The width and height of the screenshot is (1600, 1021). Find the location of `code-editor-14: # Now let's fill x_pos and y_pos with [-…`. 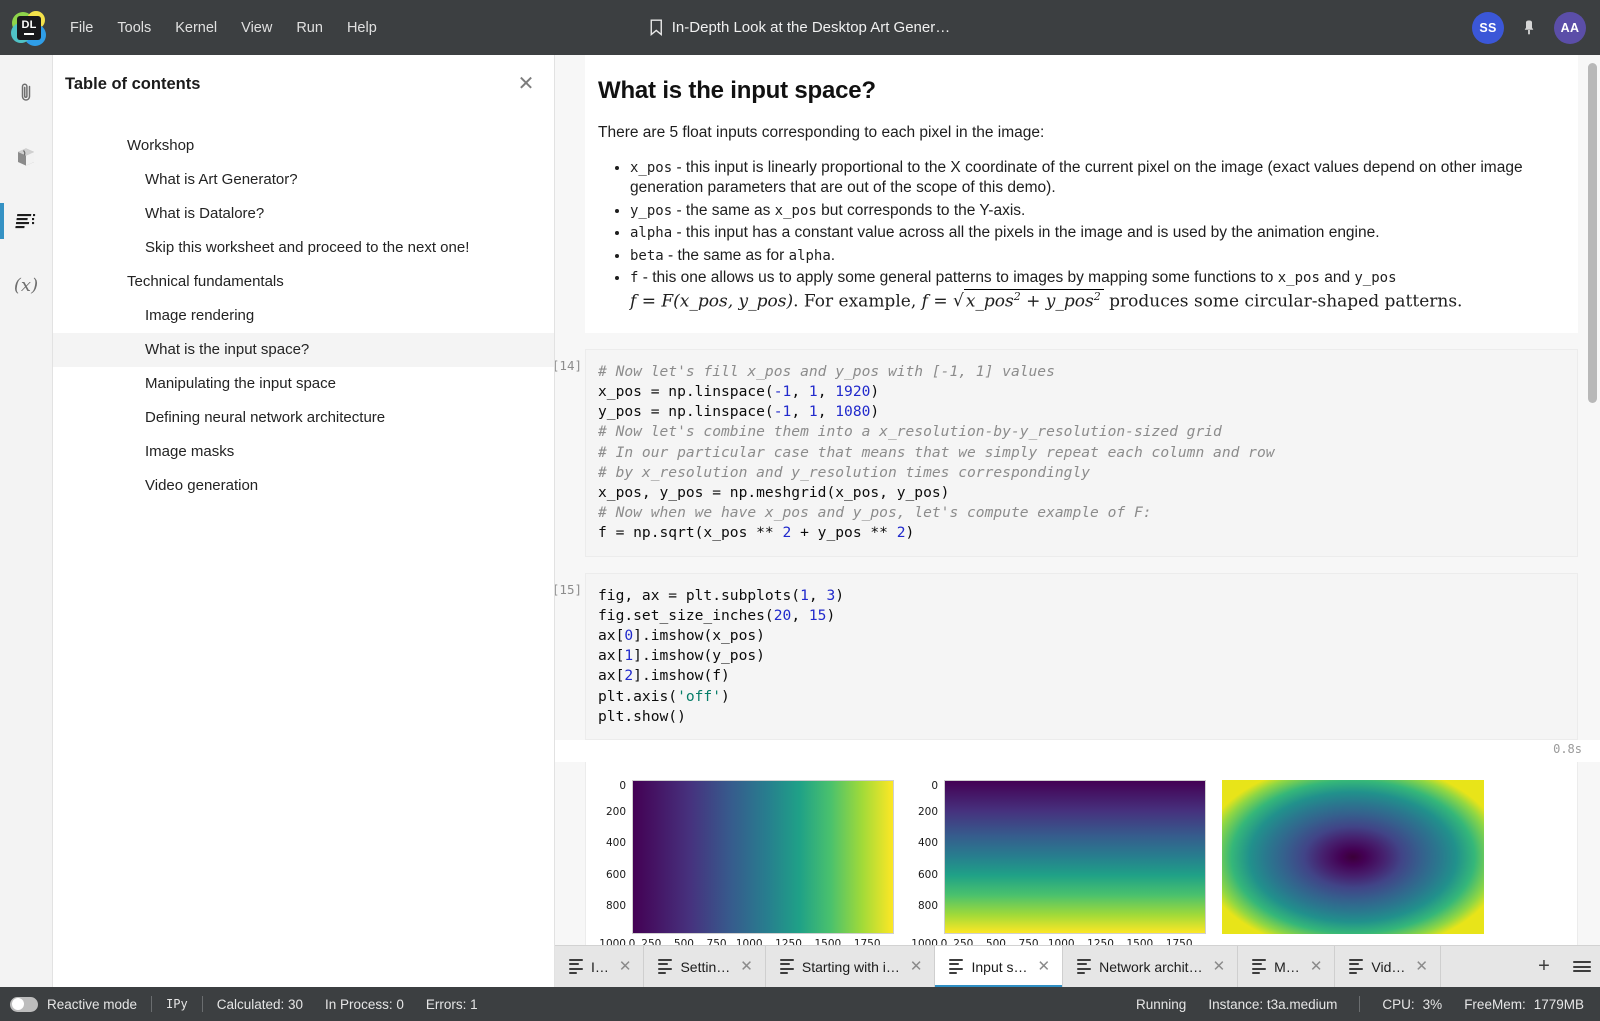

code-editor-14: # Now let's fill x_pos and y_pos with [-… is located at coordinates (1081, 453).